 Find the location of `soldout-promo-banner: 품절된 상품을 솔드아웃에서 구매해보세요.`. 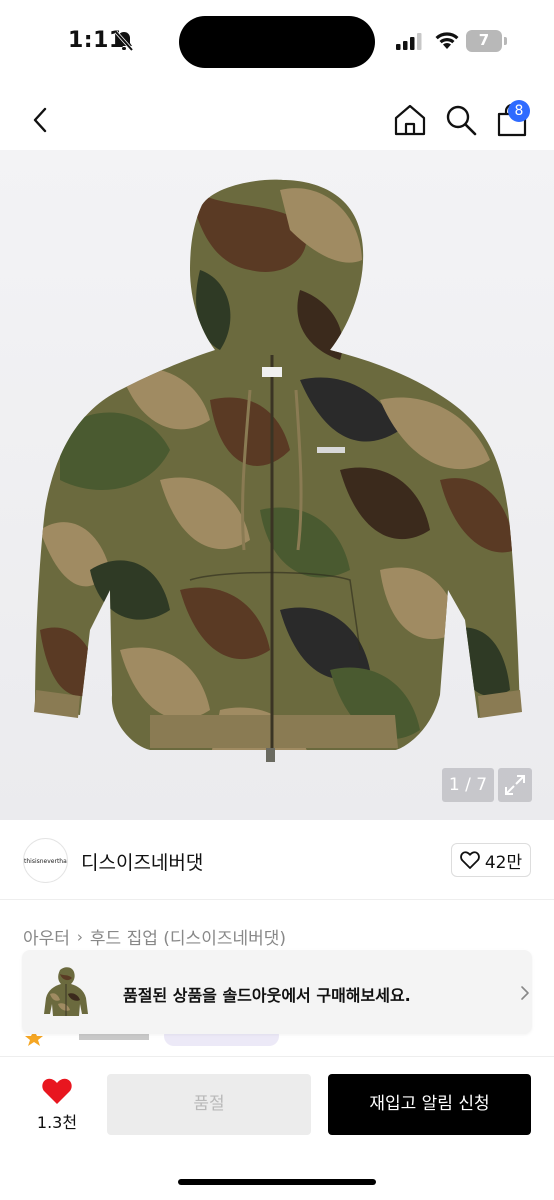

soldout-promo-banner: 품절된 상품을 솔드아웃에서 구매해보세요. is located at coordinates (277, 992).